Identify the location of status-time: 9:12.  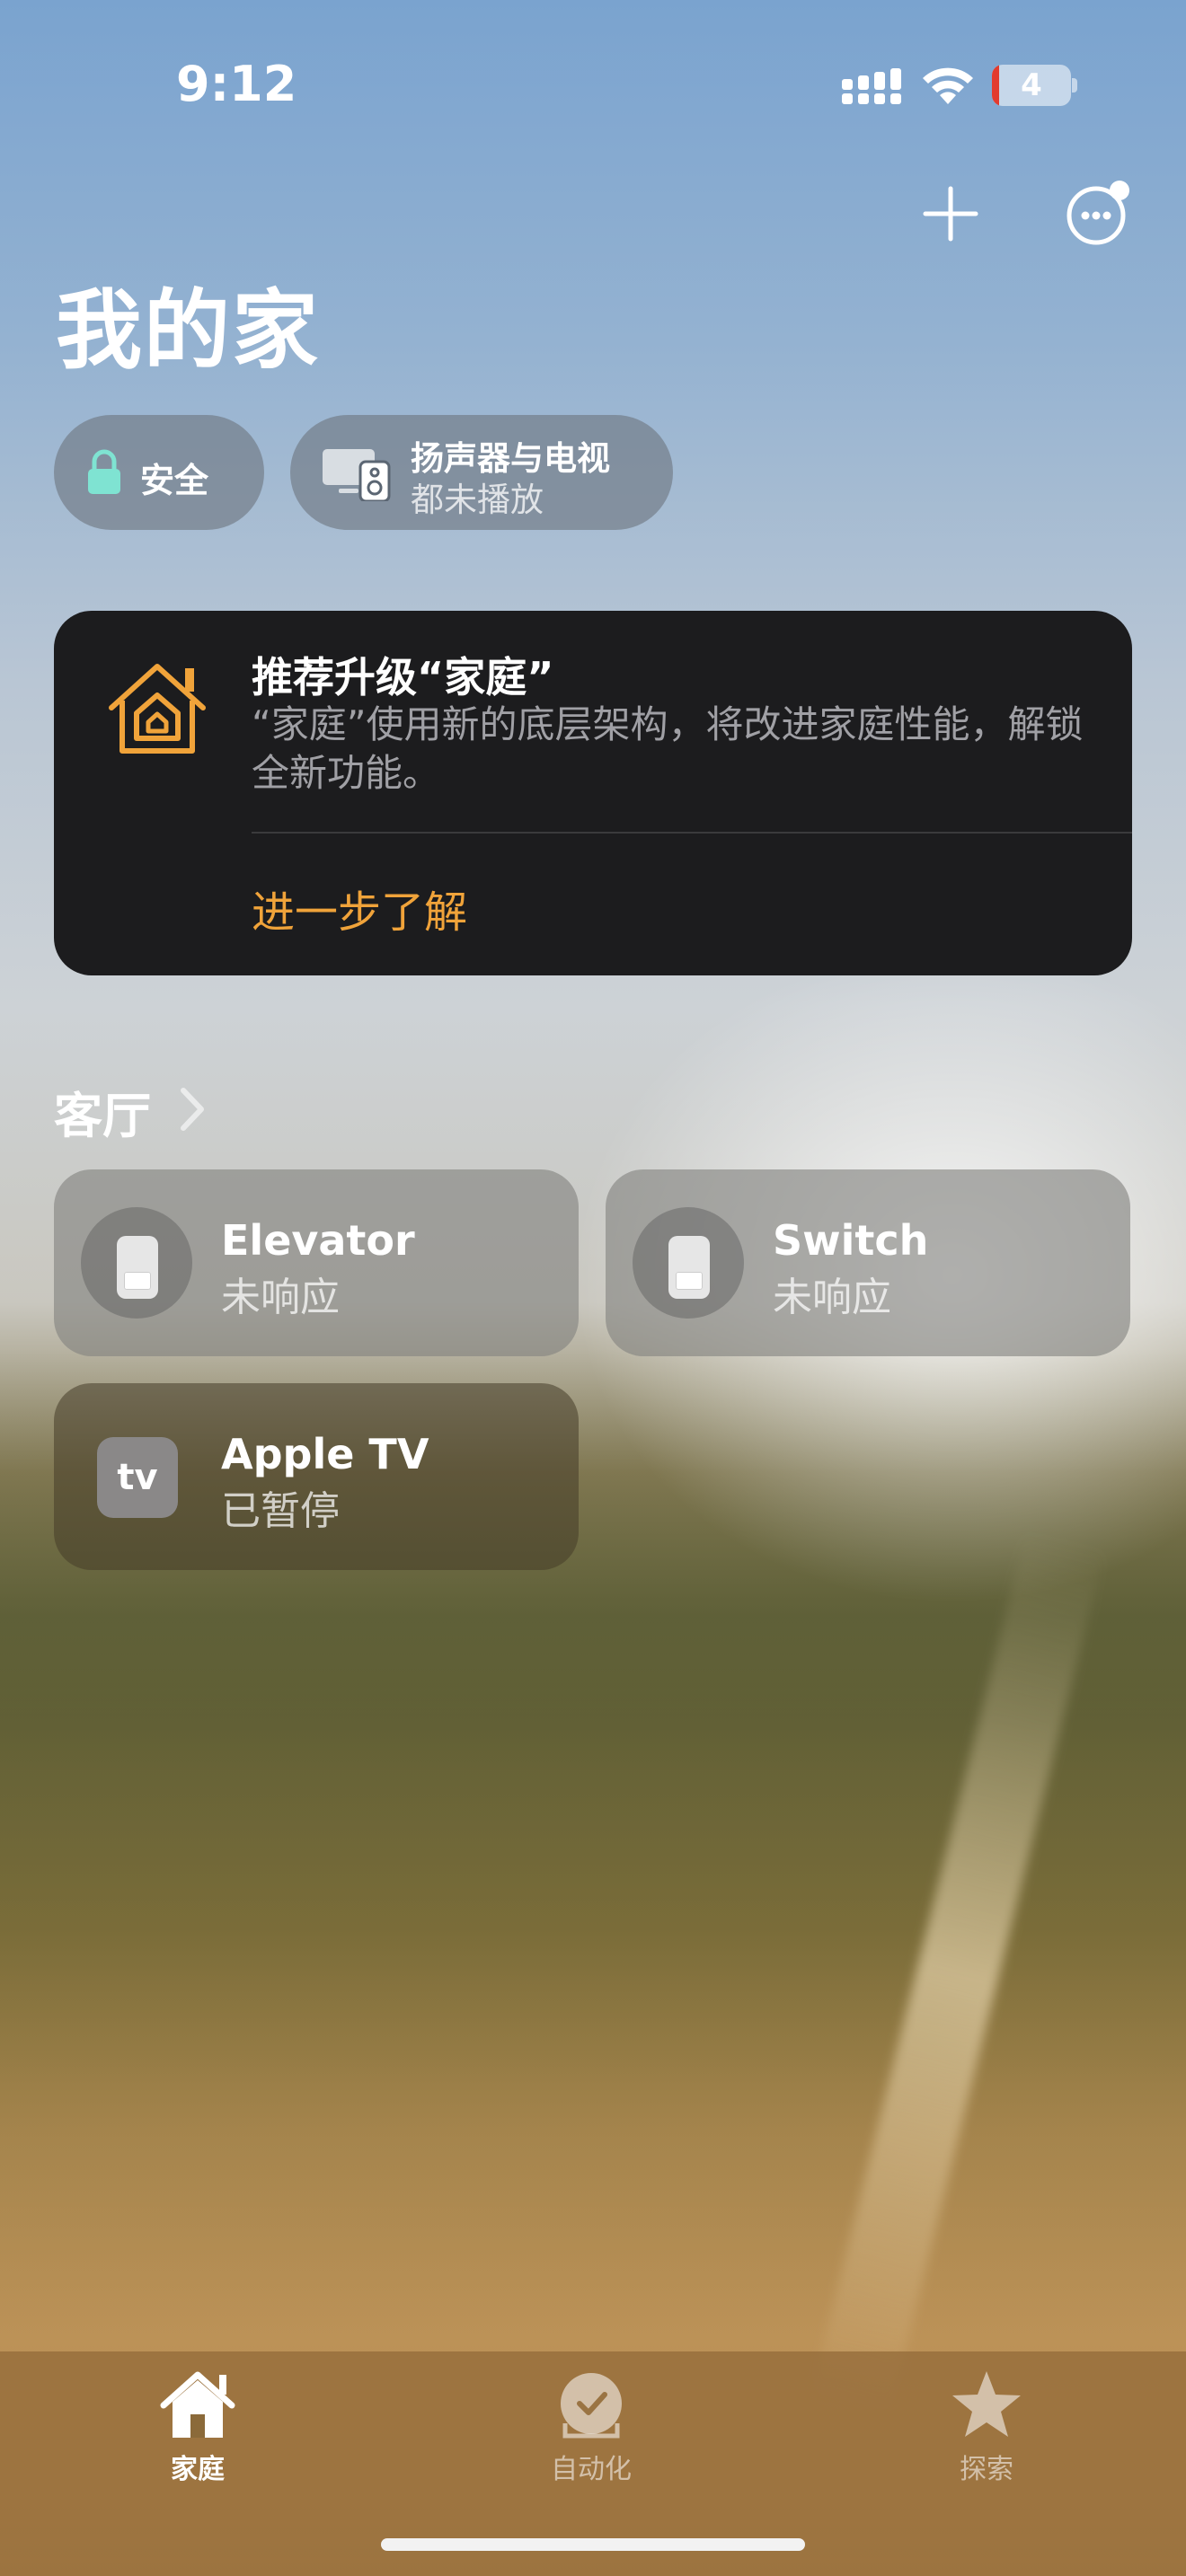
(236, 84).